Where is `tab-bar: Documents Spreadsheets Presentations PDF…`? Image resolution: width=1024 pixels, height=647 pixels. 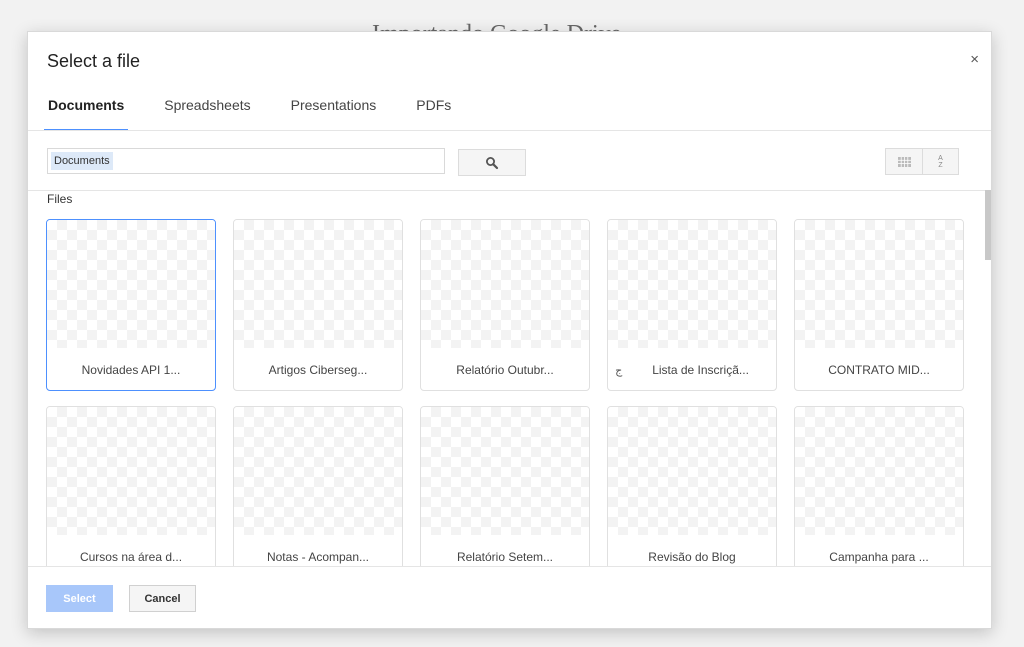
tab-bar: Documents Spreadsheets Presentations PDF… is located at coordinates (266, 114).